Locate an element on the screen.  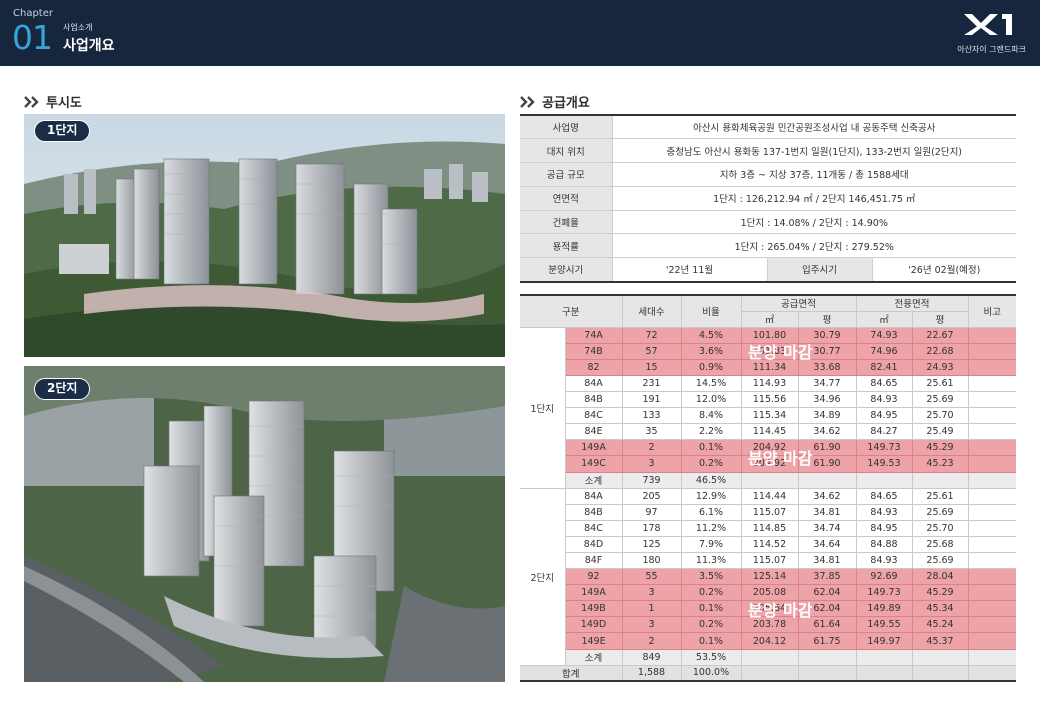
overview-value: 1단지 : 265.04% / 2단지 : 279.52% is located at coordinates (813, 246).